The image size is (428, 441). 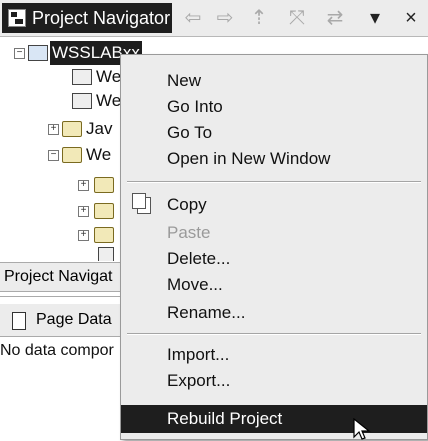 What do you see at coordinates (19, 321) in the screenshot?
I see `page-data-icon` at bounding box center [19, 321].